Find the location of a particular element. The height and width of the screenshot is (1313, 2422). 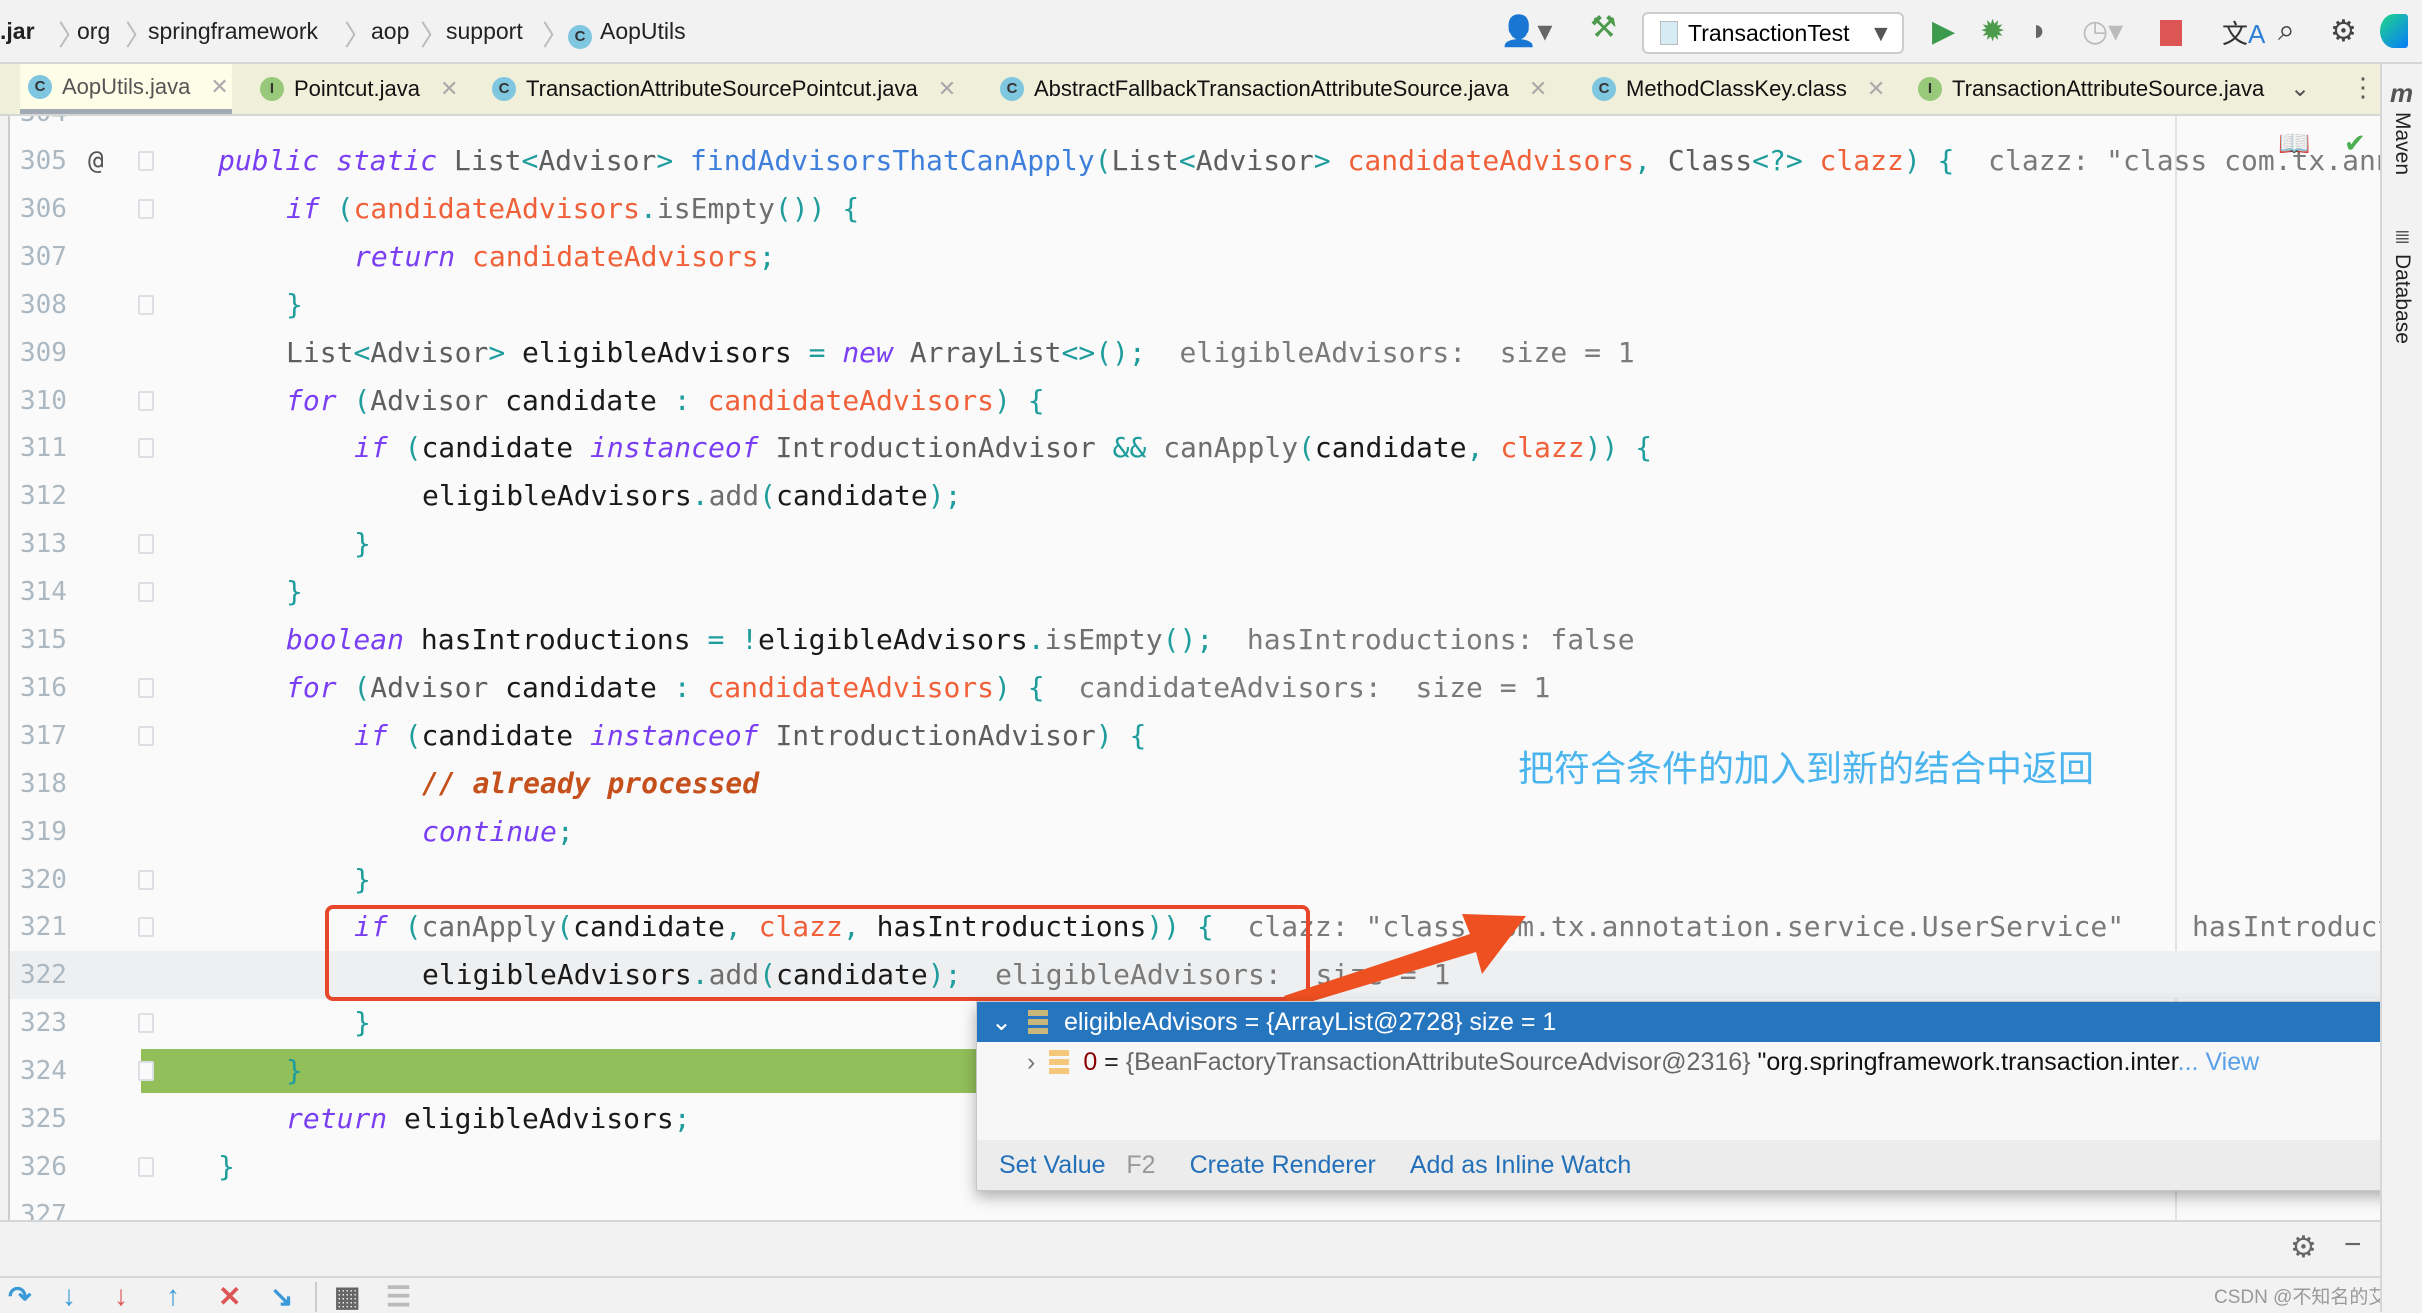

step-into-icon: ↓ is located at coordinates (69, 1296).